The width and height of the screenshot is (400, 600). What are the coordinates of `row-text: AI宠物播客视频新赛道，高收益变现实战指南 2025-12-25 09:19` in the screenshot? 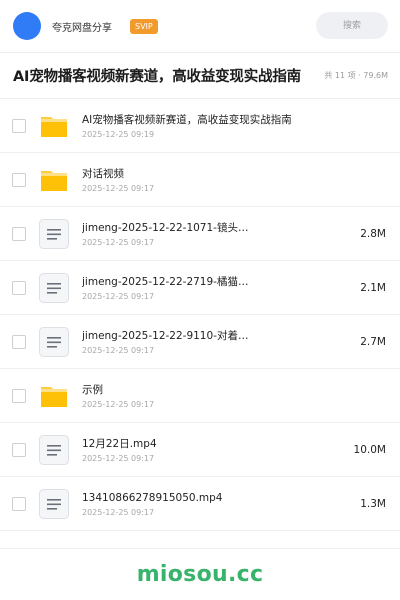 It's located at (211, 126).